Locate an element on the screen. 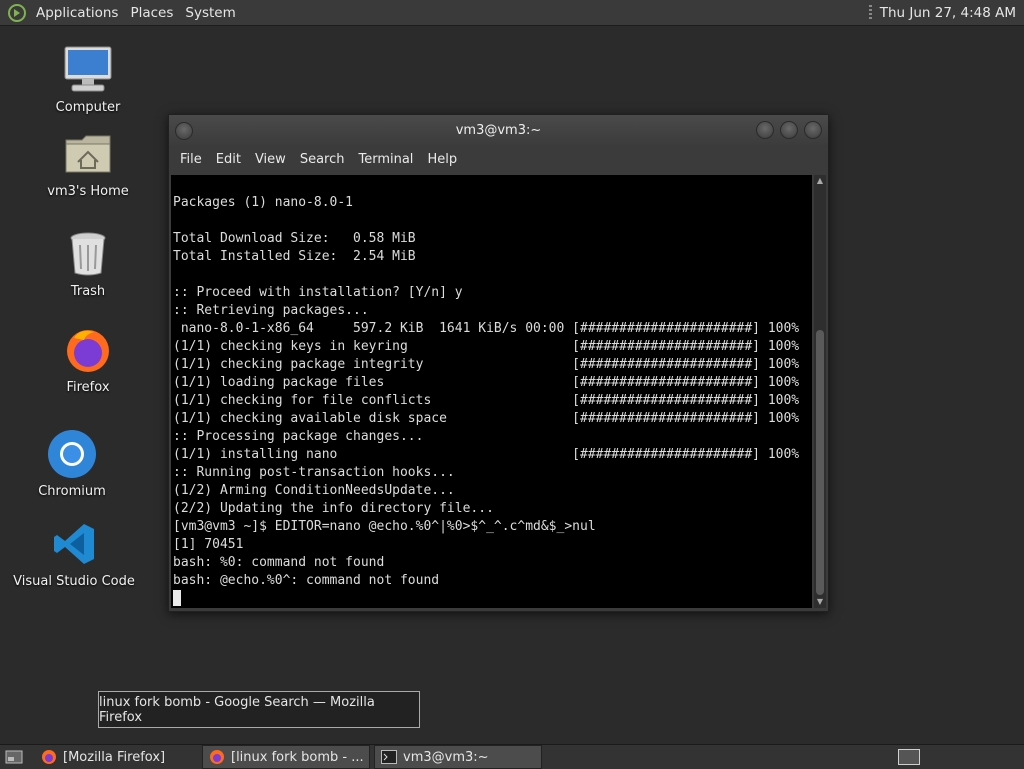 This screenshot has width=1024, height=769. home-folder-icon is located at coordinates (88, 154).